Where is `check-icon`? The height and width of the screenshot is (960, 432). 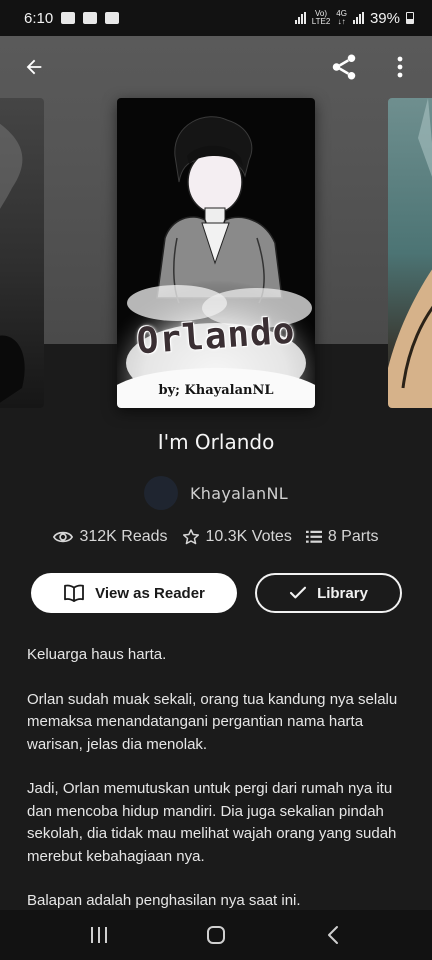
check-icon is located at coordinates (112, 18).